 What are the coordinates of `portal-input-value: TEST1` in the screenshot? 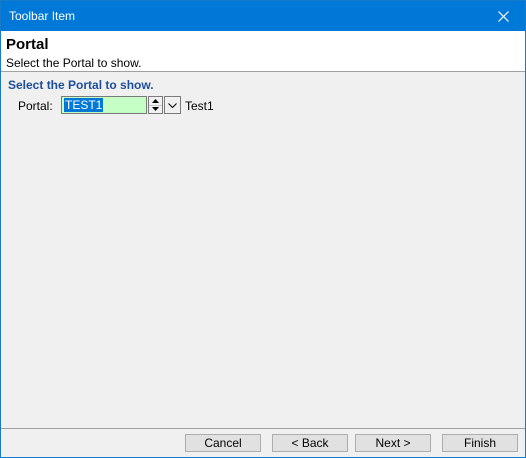 It's located at (84, 105).